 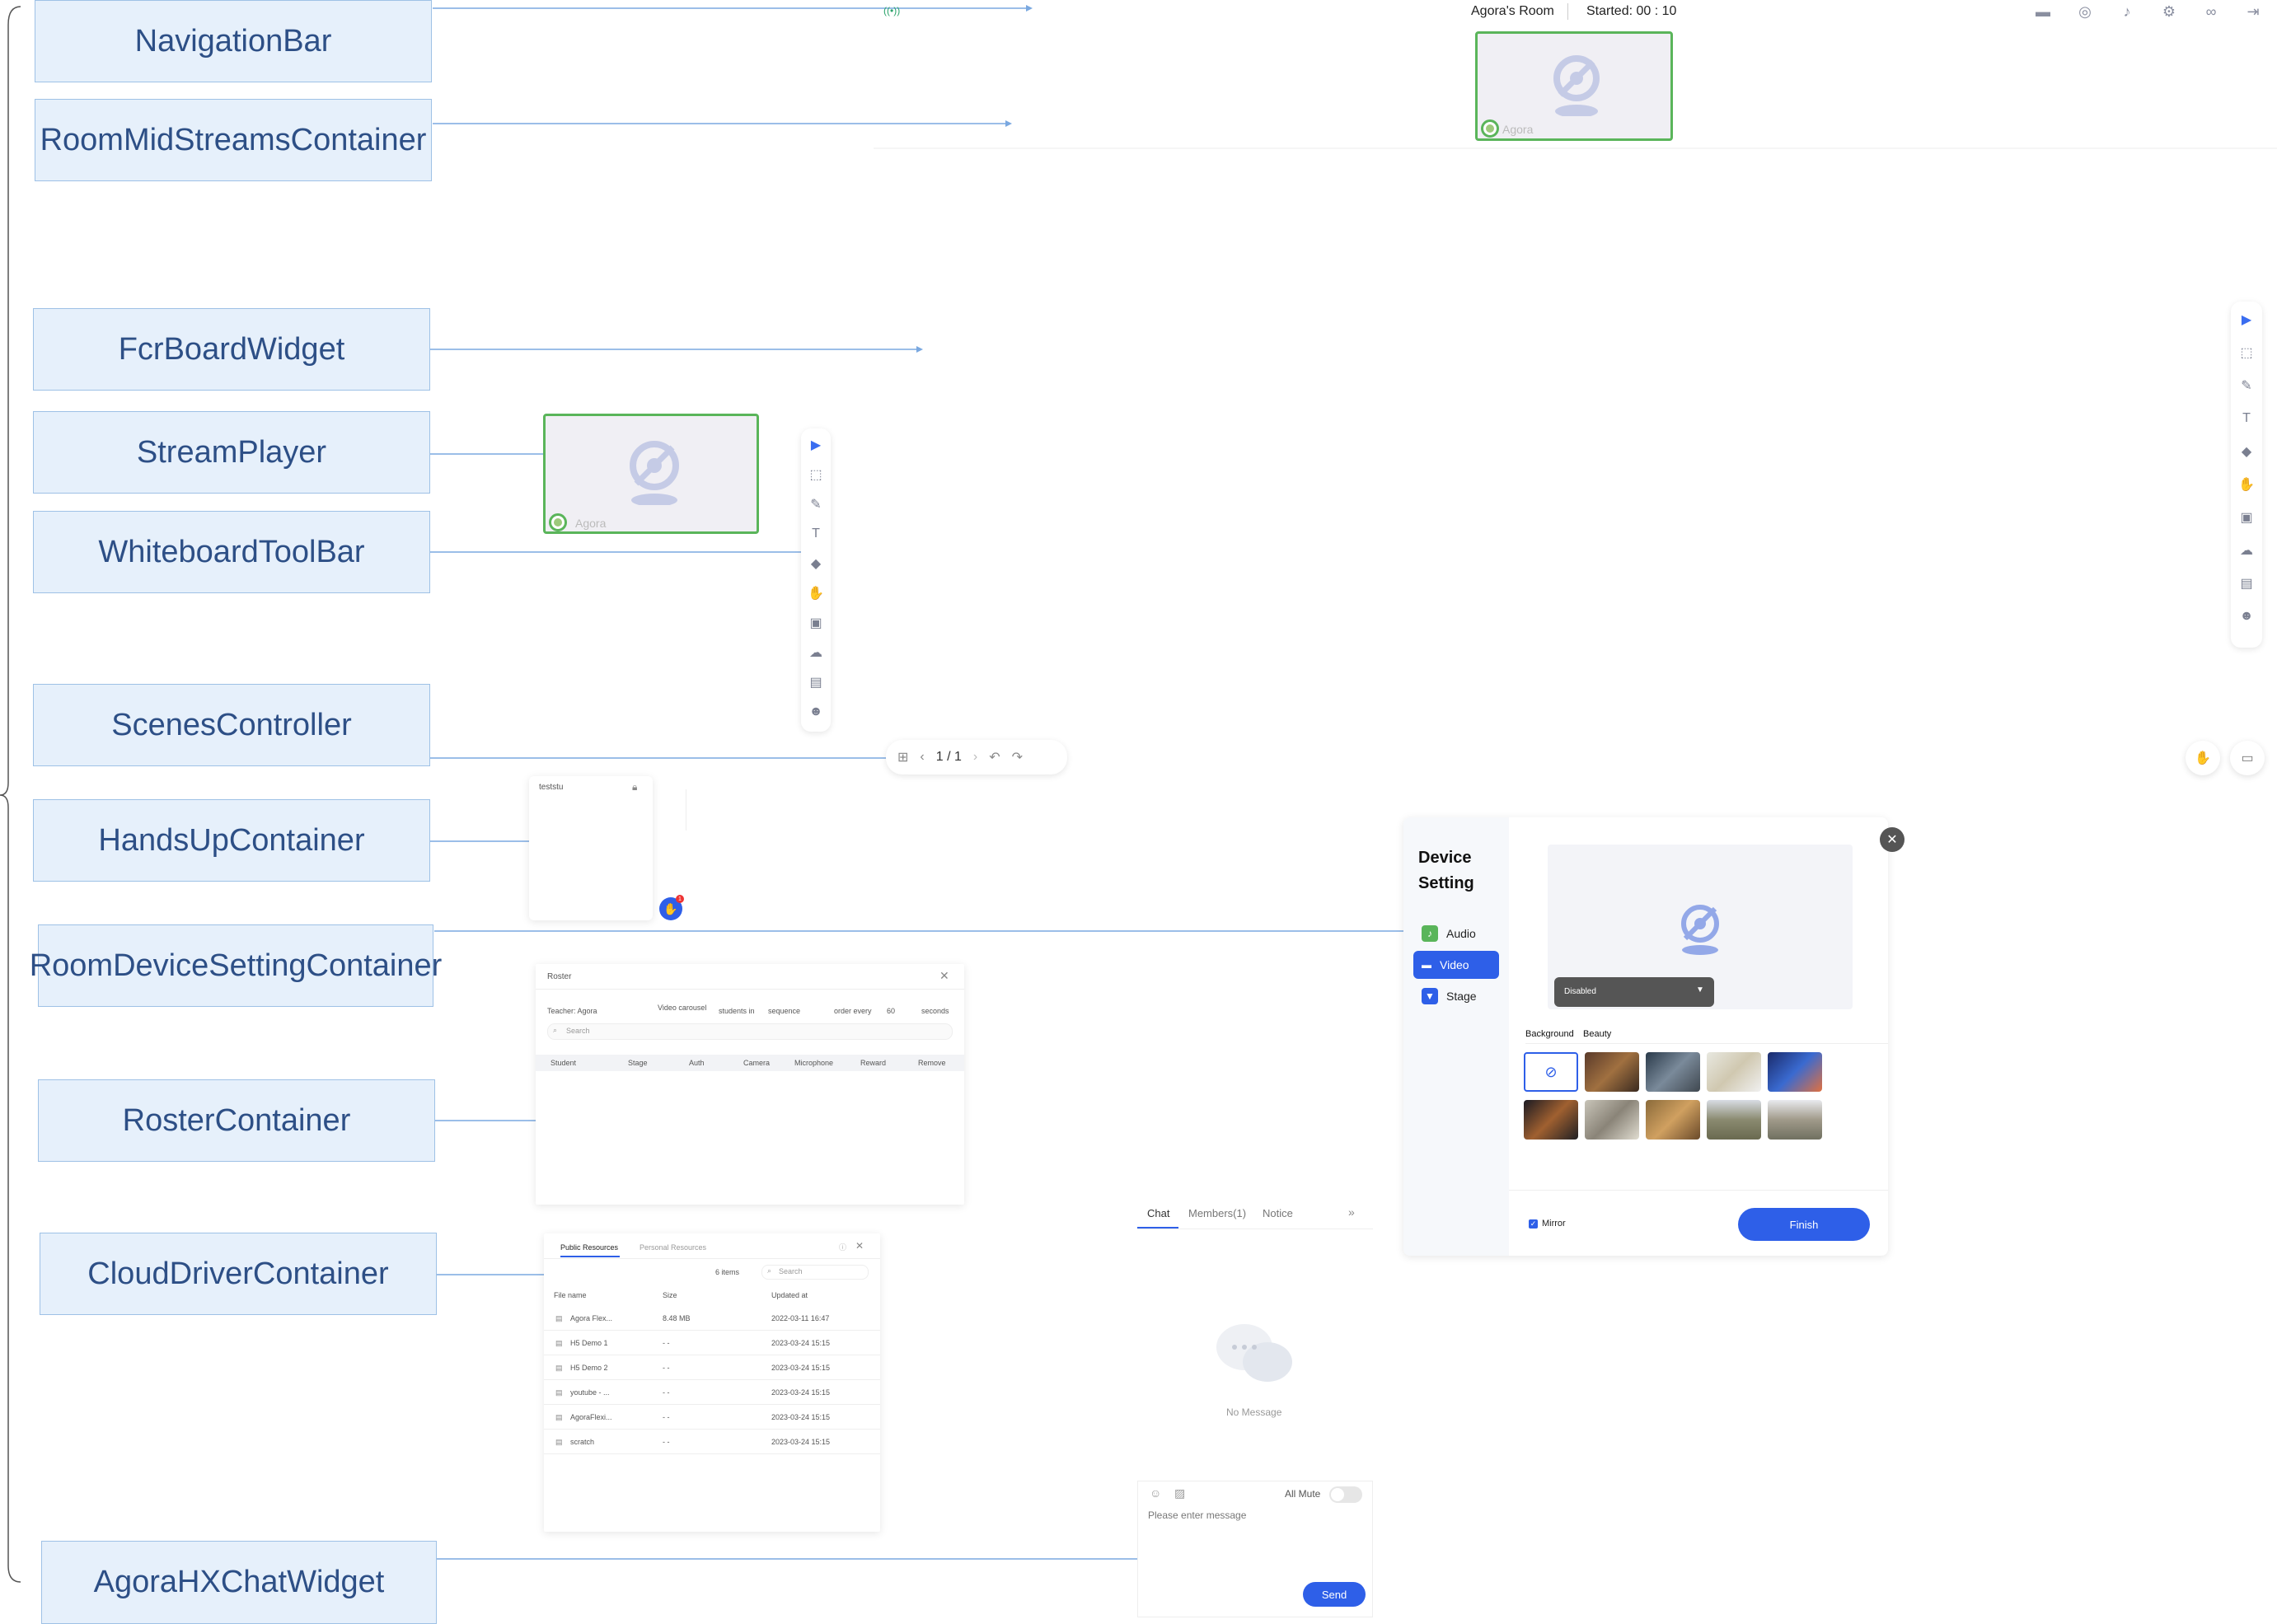 What do you see at coordinates (1580, 991) in the screenshot?
I see `camera-select-value: Disabled` at bounding box center [1580, 991].